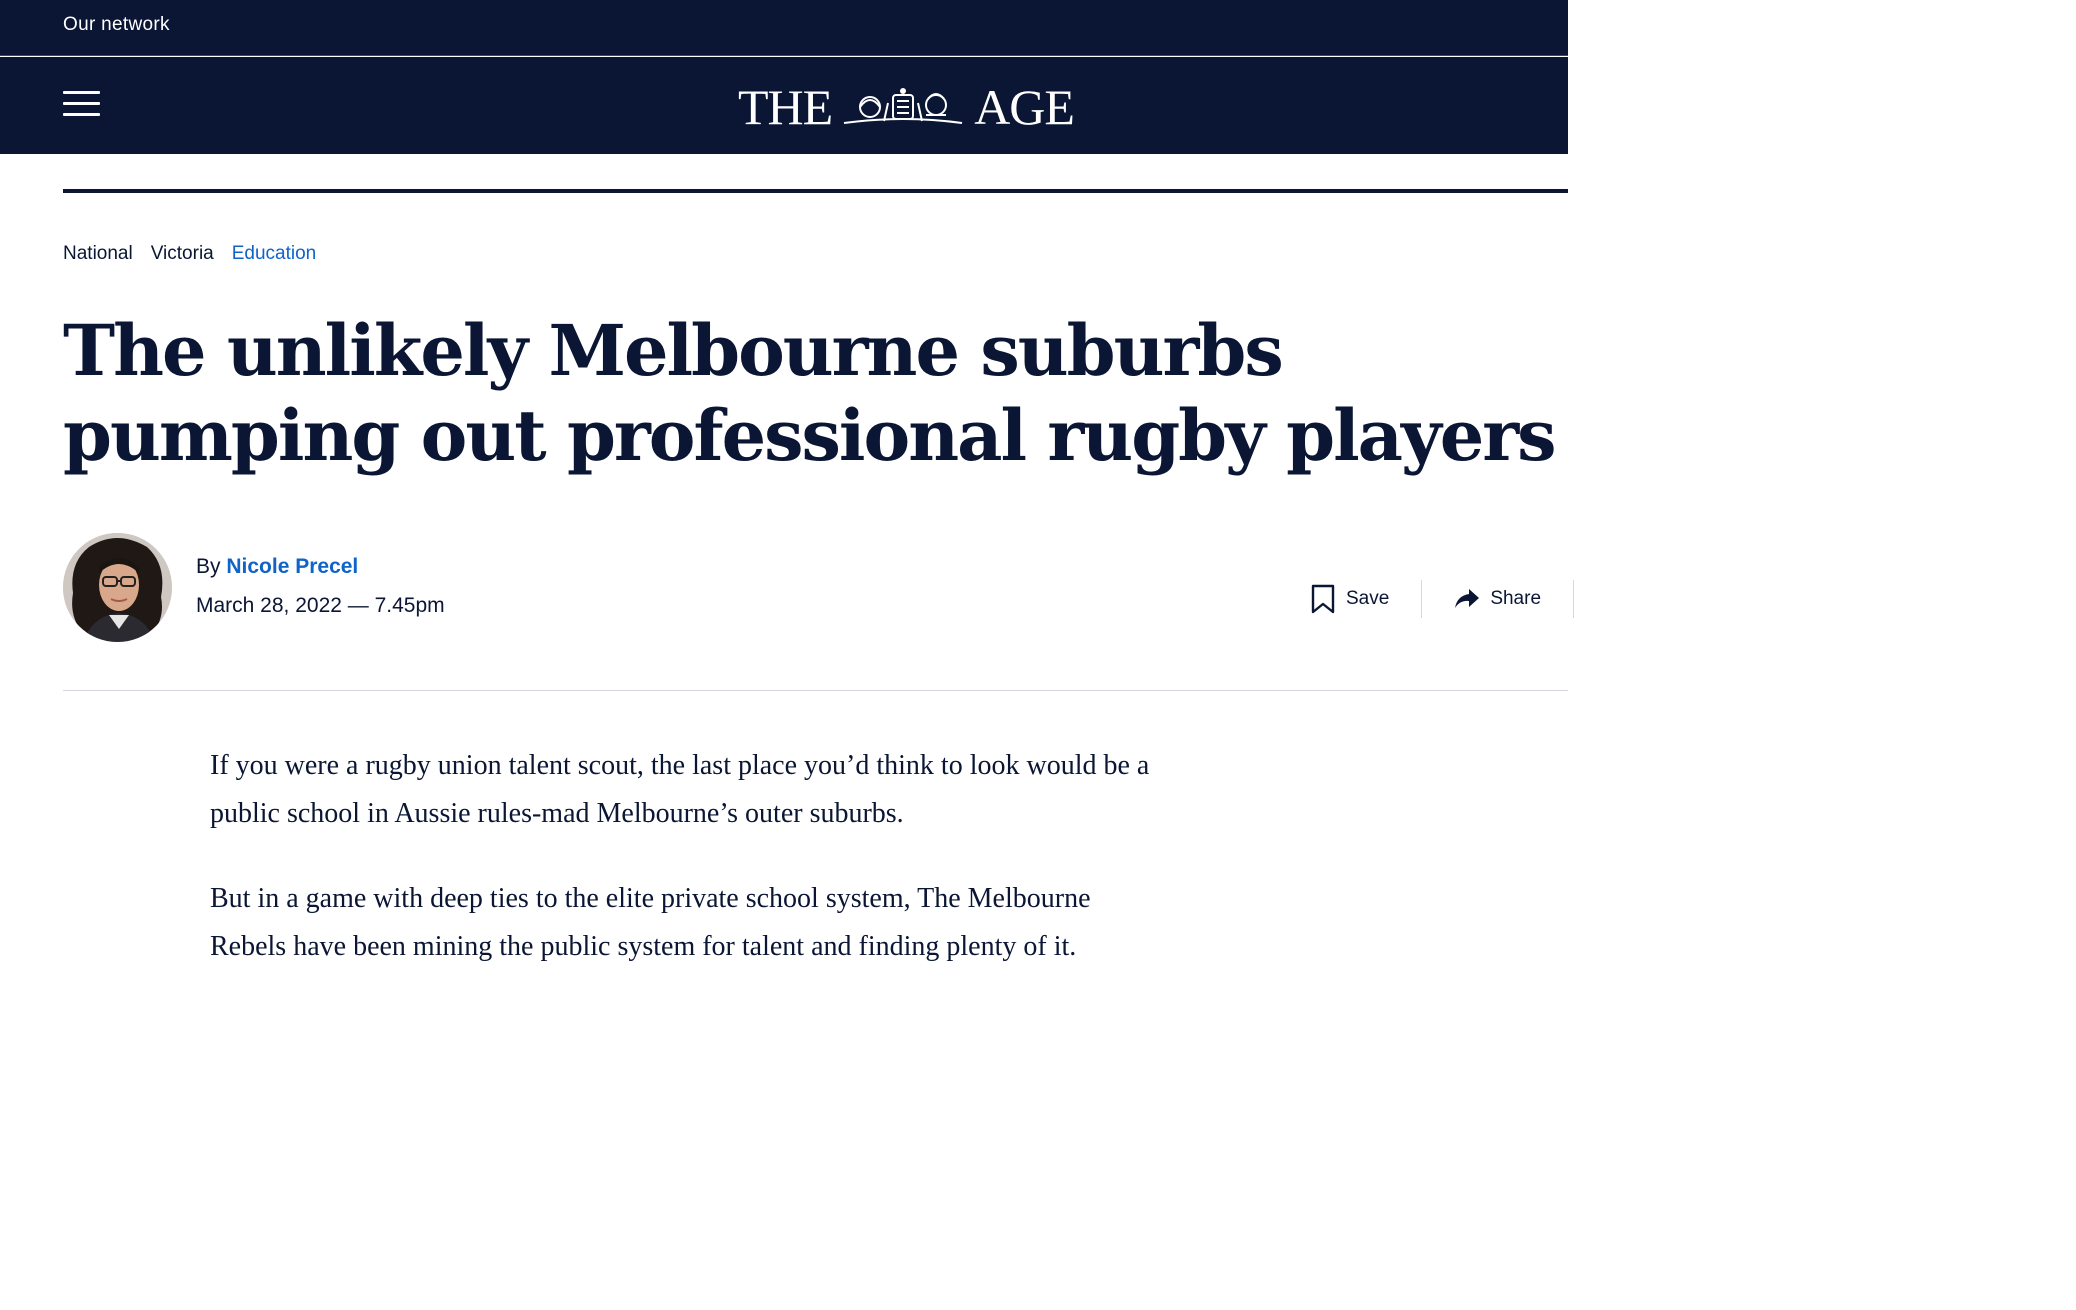  I want to click on share-label: Share, so click(1516, 598).